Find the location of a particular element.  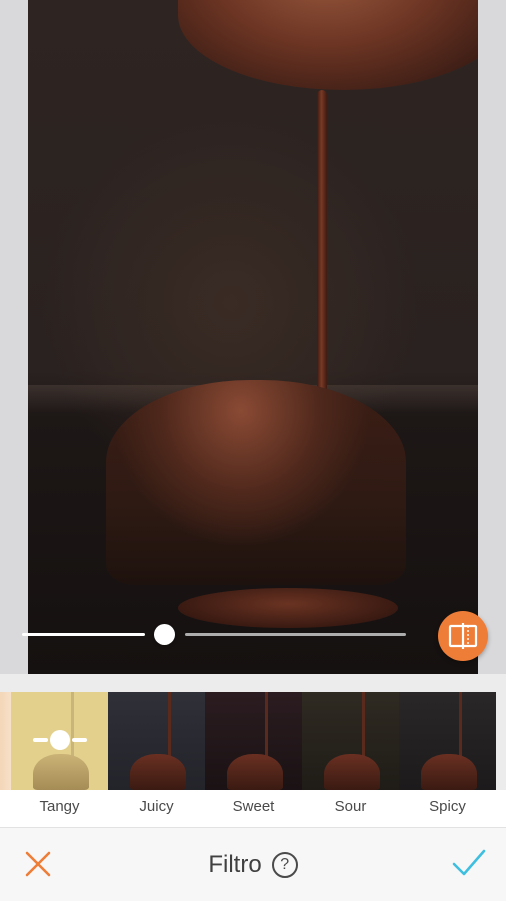

filter-label-juicy: Juicy is located at coordinates (156, 806).